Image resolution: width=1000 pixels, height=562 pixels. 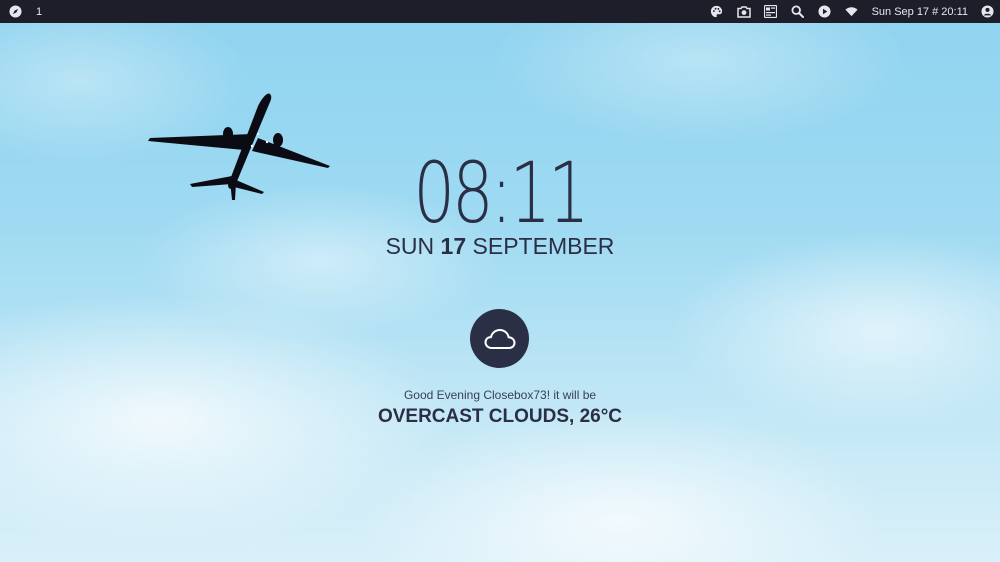 I want to click on compass-icon, so click(x=15, y=12).